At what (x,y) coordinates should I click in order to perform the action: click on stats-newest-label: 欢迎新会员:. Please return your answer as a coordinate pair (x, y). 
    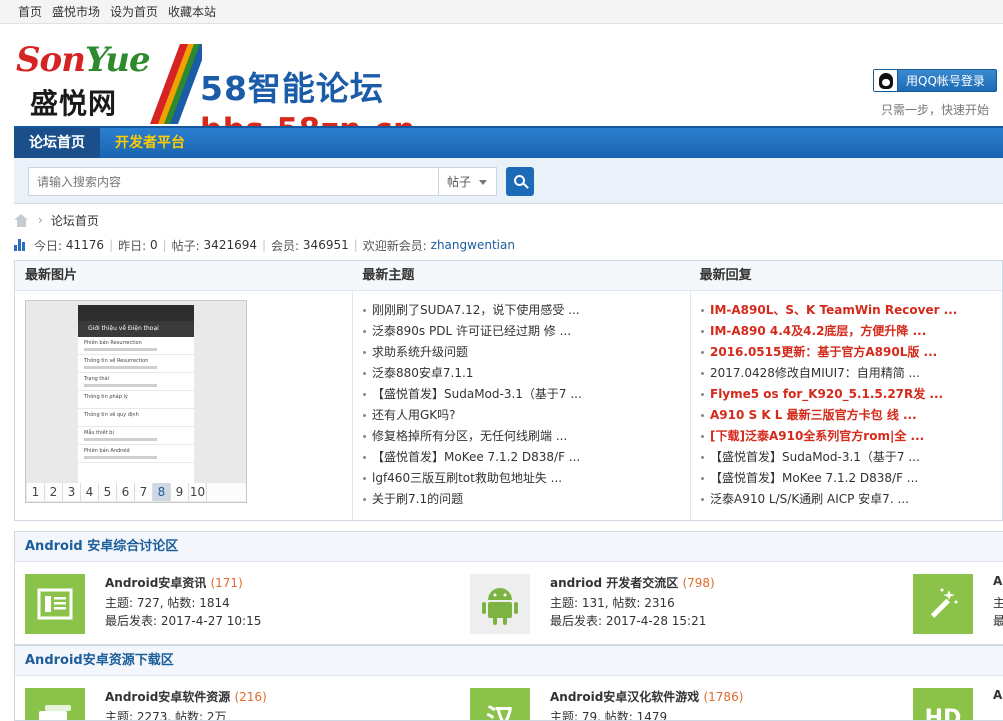
    Looking at the image, I should click on (394, 245).